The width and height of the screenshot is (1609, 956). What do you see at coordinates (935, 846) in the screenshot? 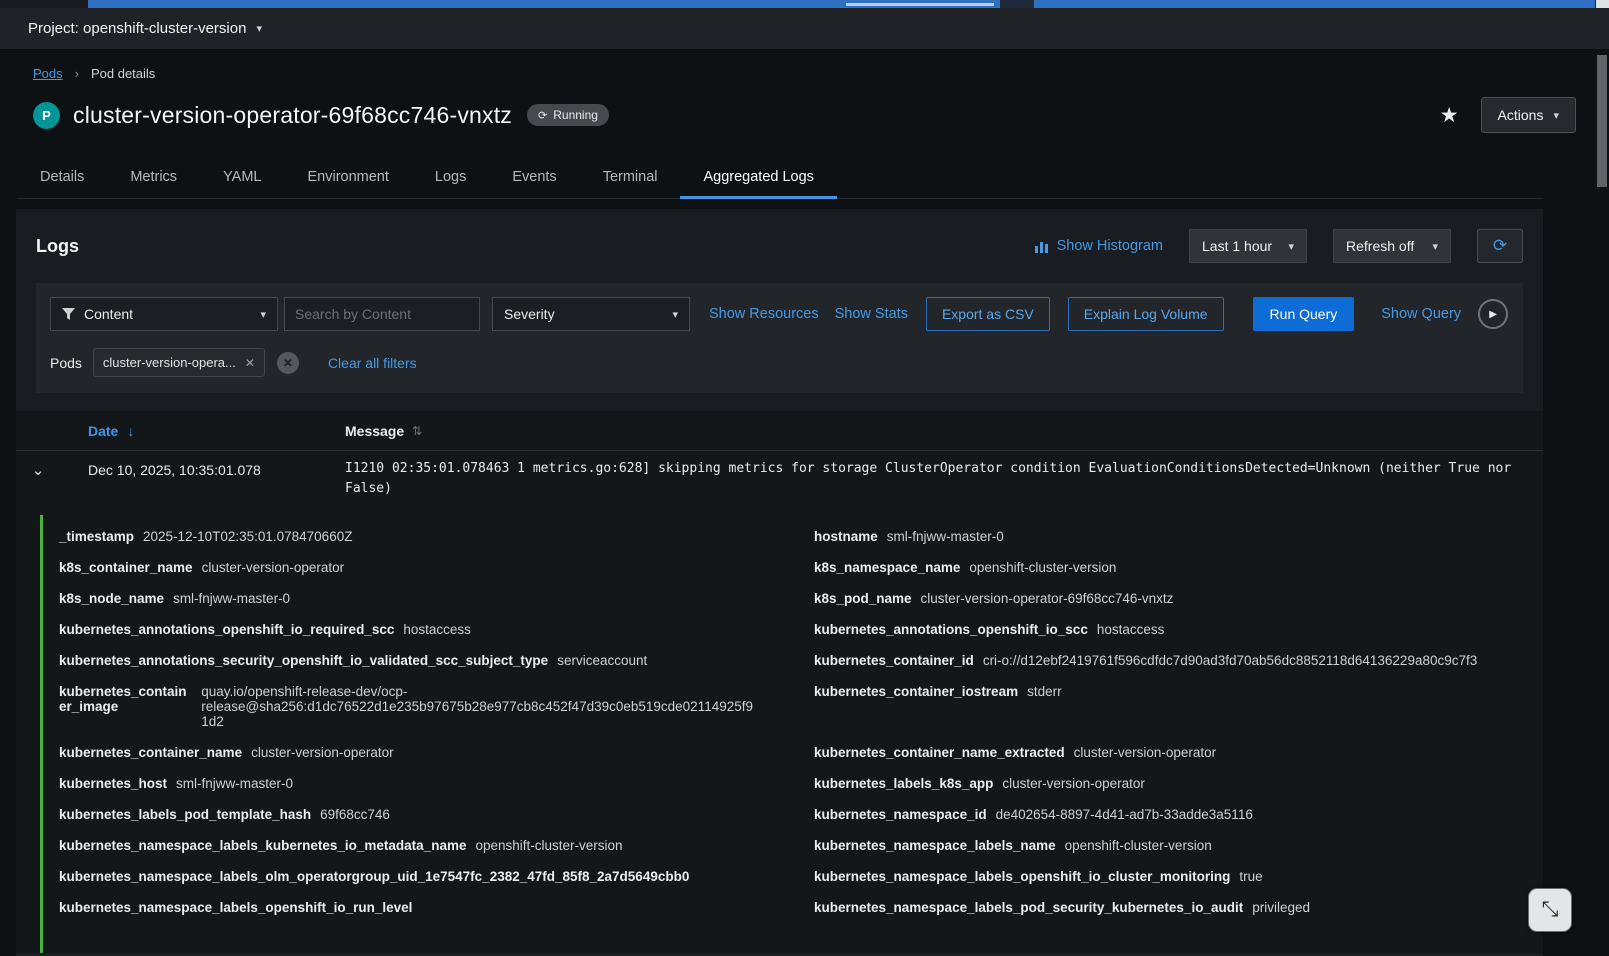
I see `detail-key: kubernetes_namespace_labels_name` at bounding box center [935, 846].